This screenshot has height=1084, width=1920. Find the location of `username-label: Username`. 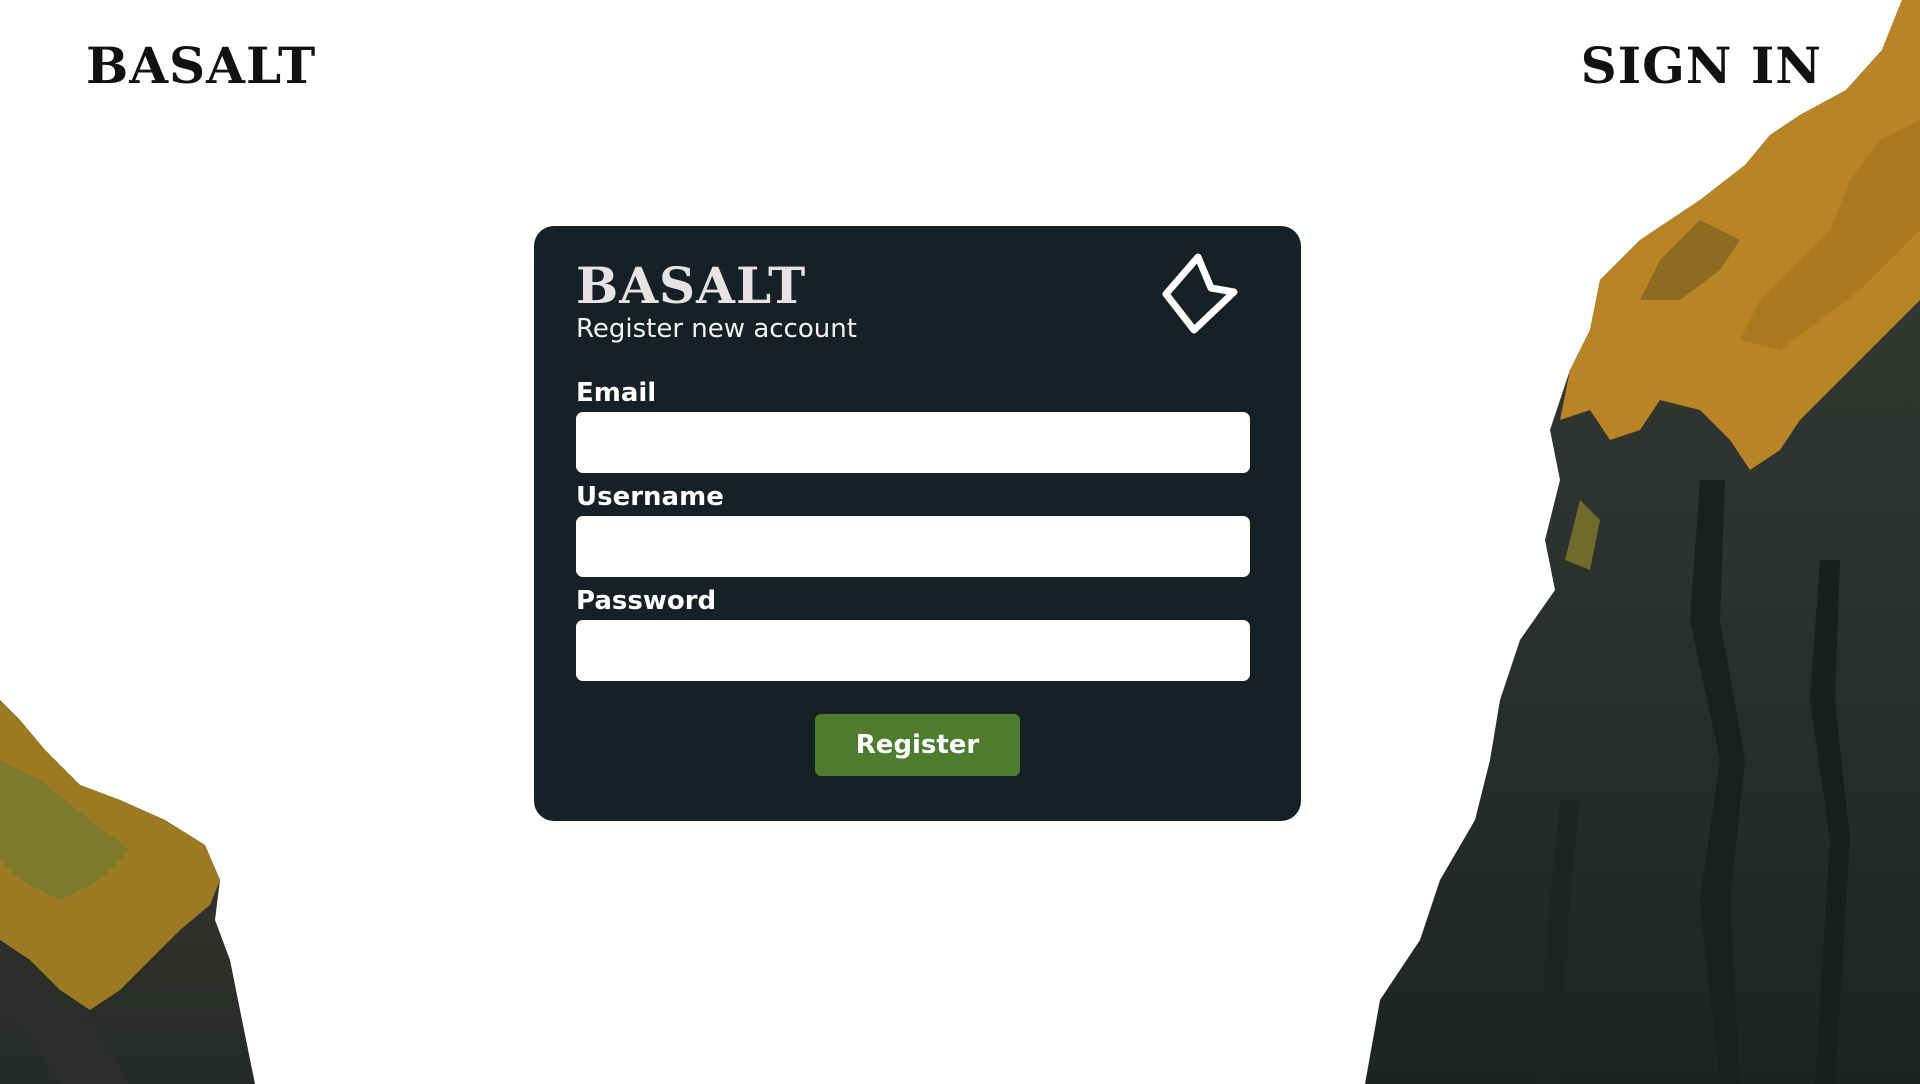

username-label: Username is located at coordinates (650, 497).